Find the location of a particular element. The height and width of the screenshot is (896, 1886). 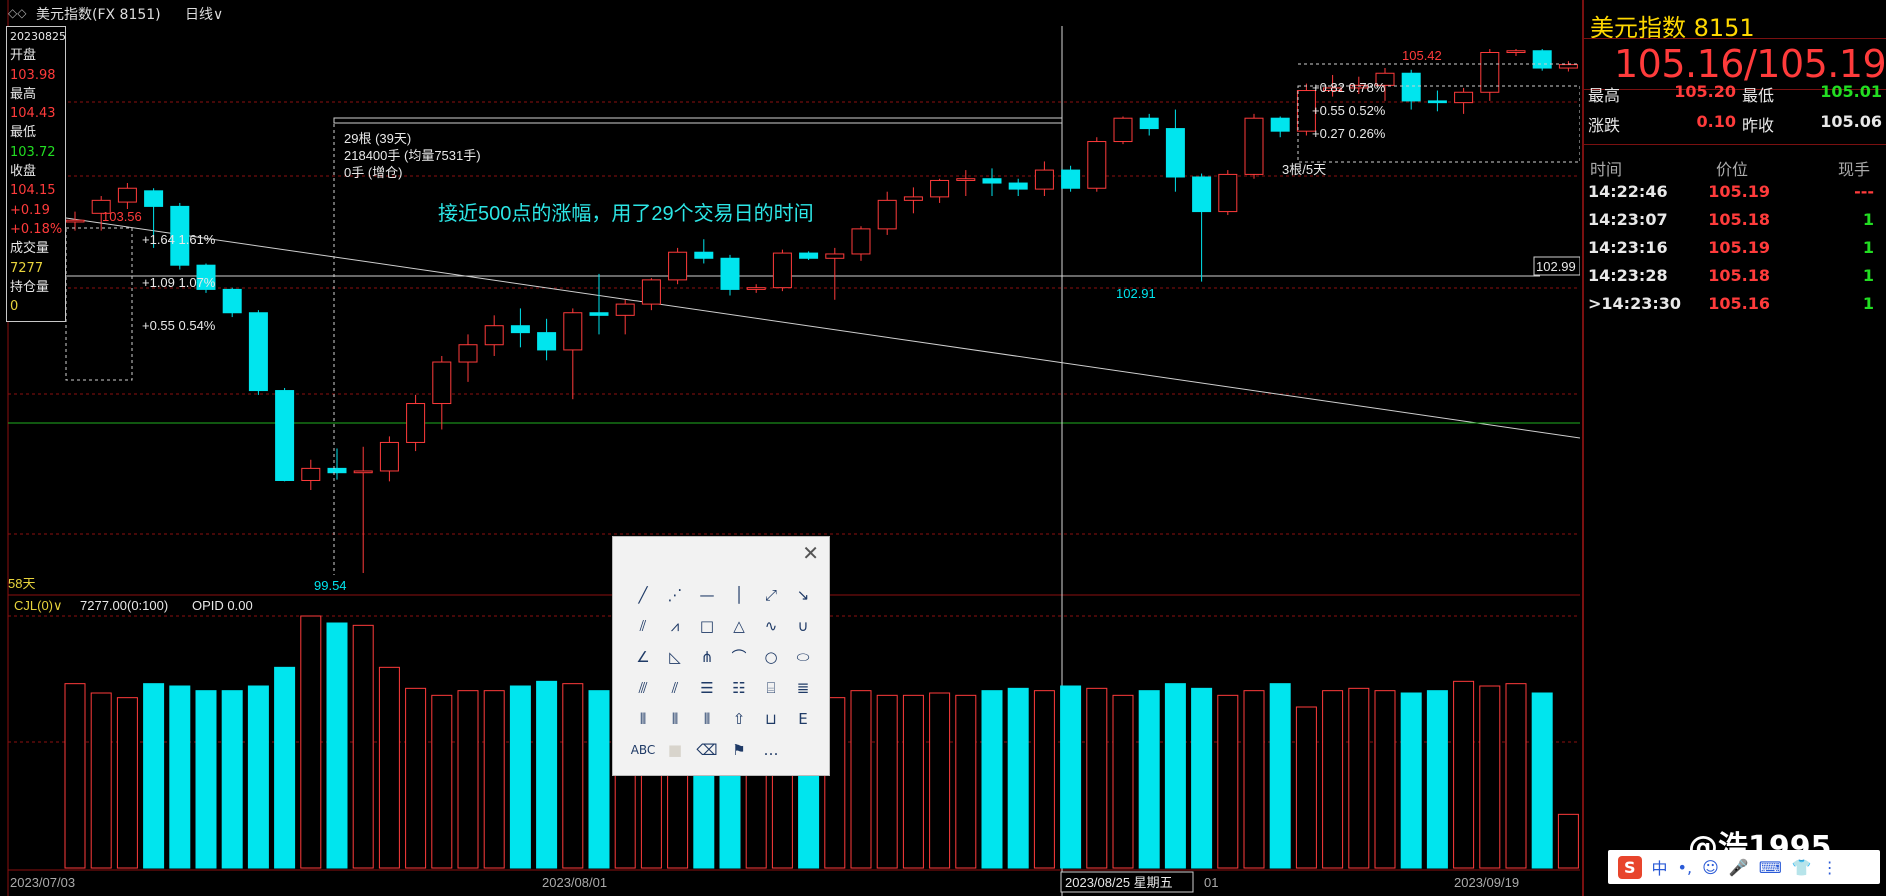

measure-box-left is located at coordinates (99, 304).